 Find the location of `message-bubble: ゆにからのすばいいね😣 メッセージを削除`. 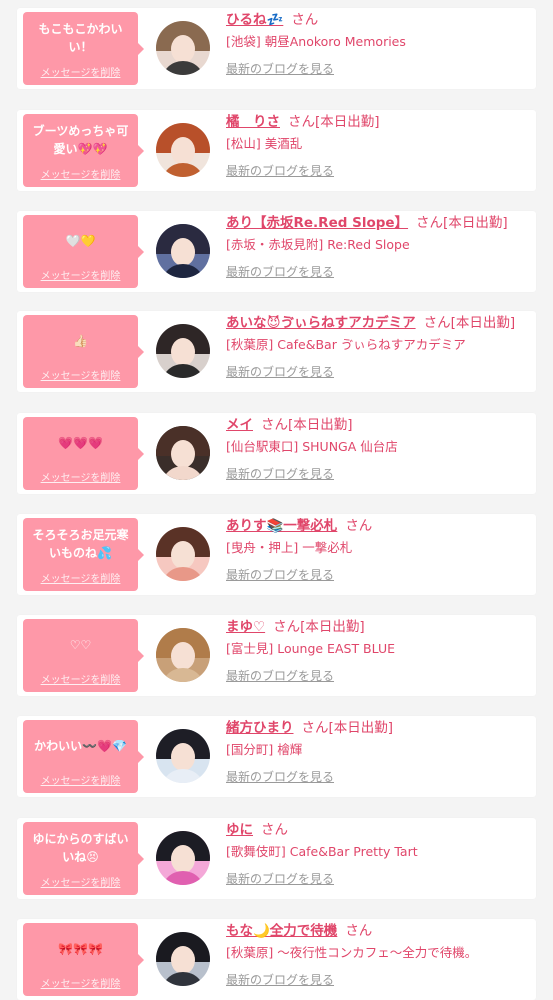

message-bubble: ゆにからのすばいいね😣 メッセージを削除 is located at coordinates (83, 858).